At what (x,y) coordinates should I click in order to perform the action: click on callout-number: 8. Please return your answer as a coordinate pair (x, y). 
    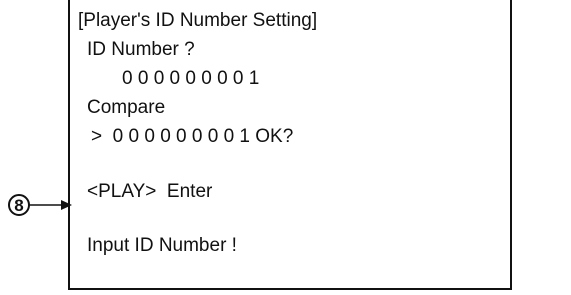
    Looking at the image, I should click on (18, 205).